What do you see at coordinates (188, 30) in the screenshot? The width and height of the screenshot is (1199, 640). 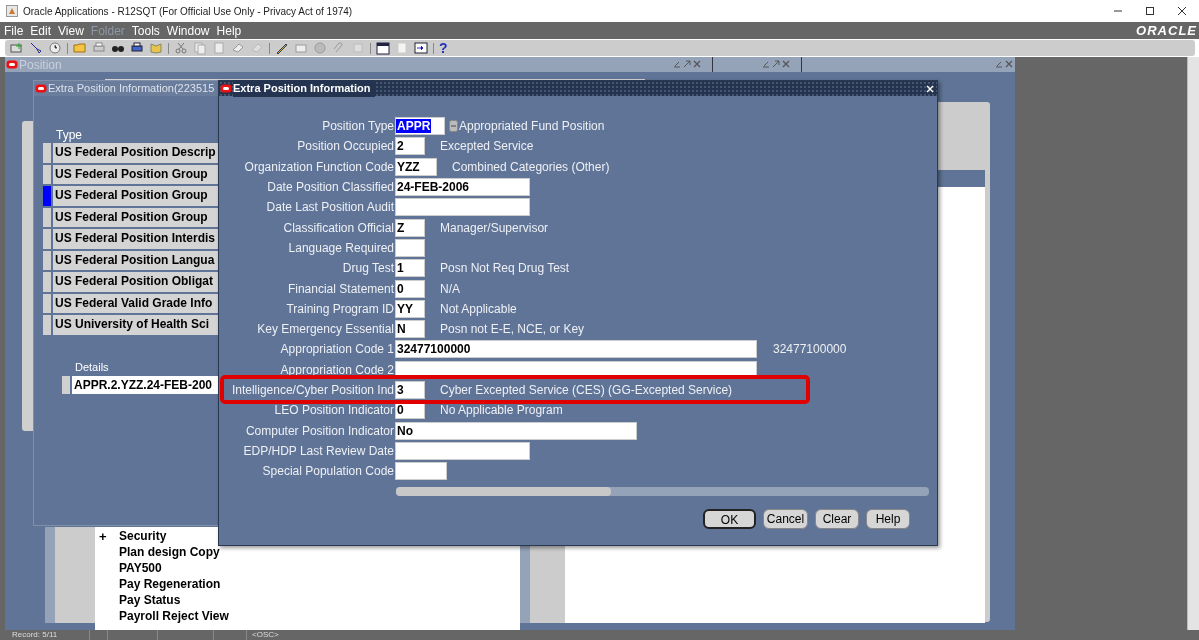 I see `menu-item: Window` at bounding box center [188, 30].